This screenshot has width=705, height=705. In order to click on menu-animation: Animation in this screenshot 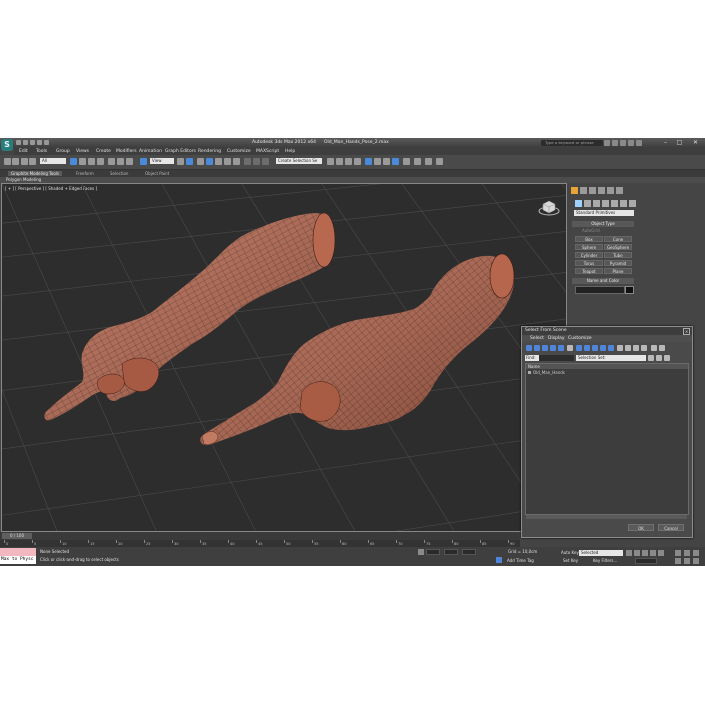, I will do `click(150, 151)`.